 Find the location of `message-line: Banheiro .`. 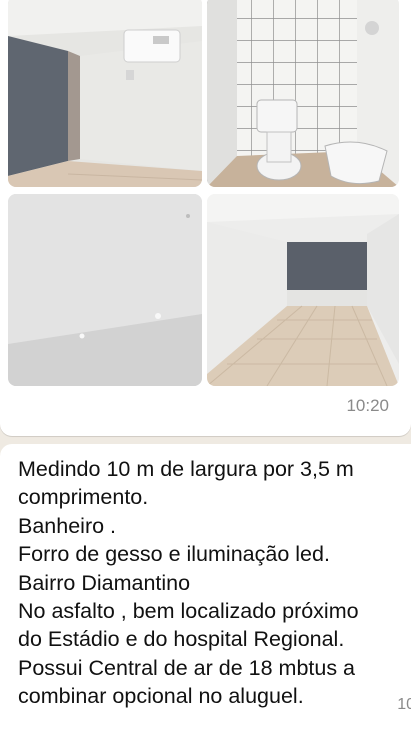

message-line: Banheiro . is located at coordinates (67, 525).